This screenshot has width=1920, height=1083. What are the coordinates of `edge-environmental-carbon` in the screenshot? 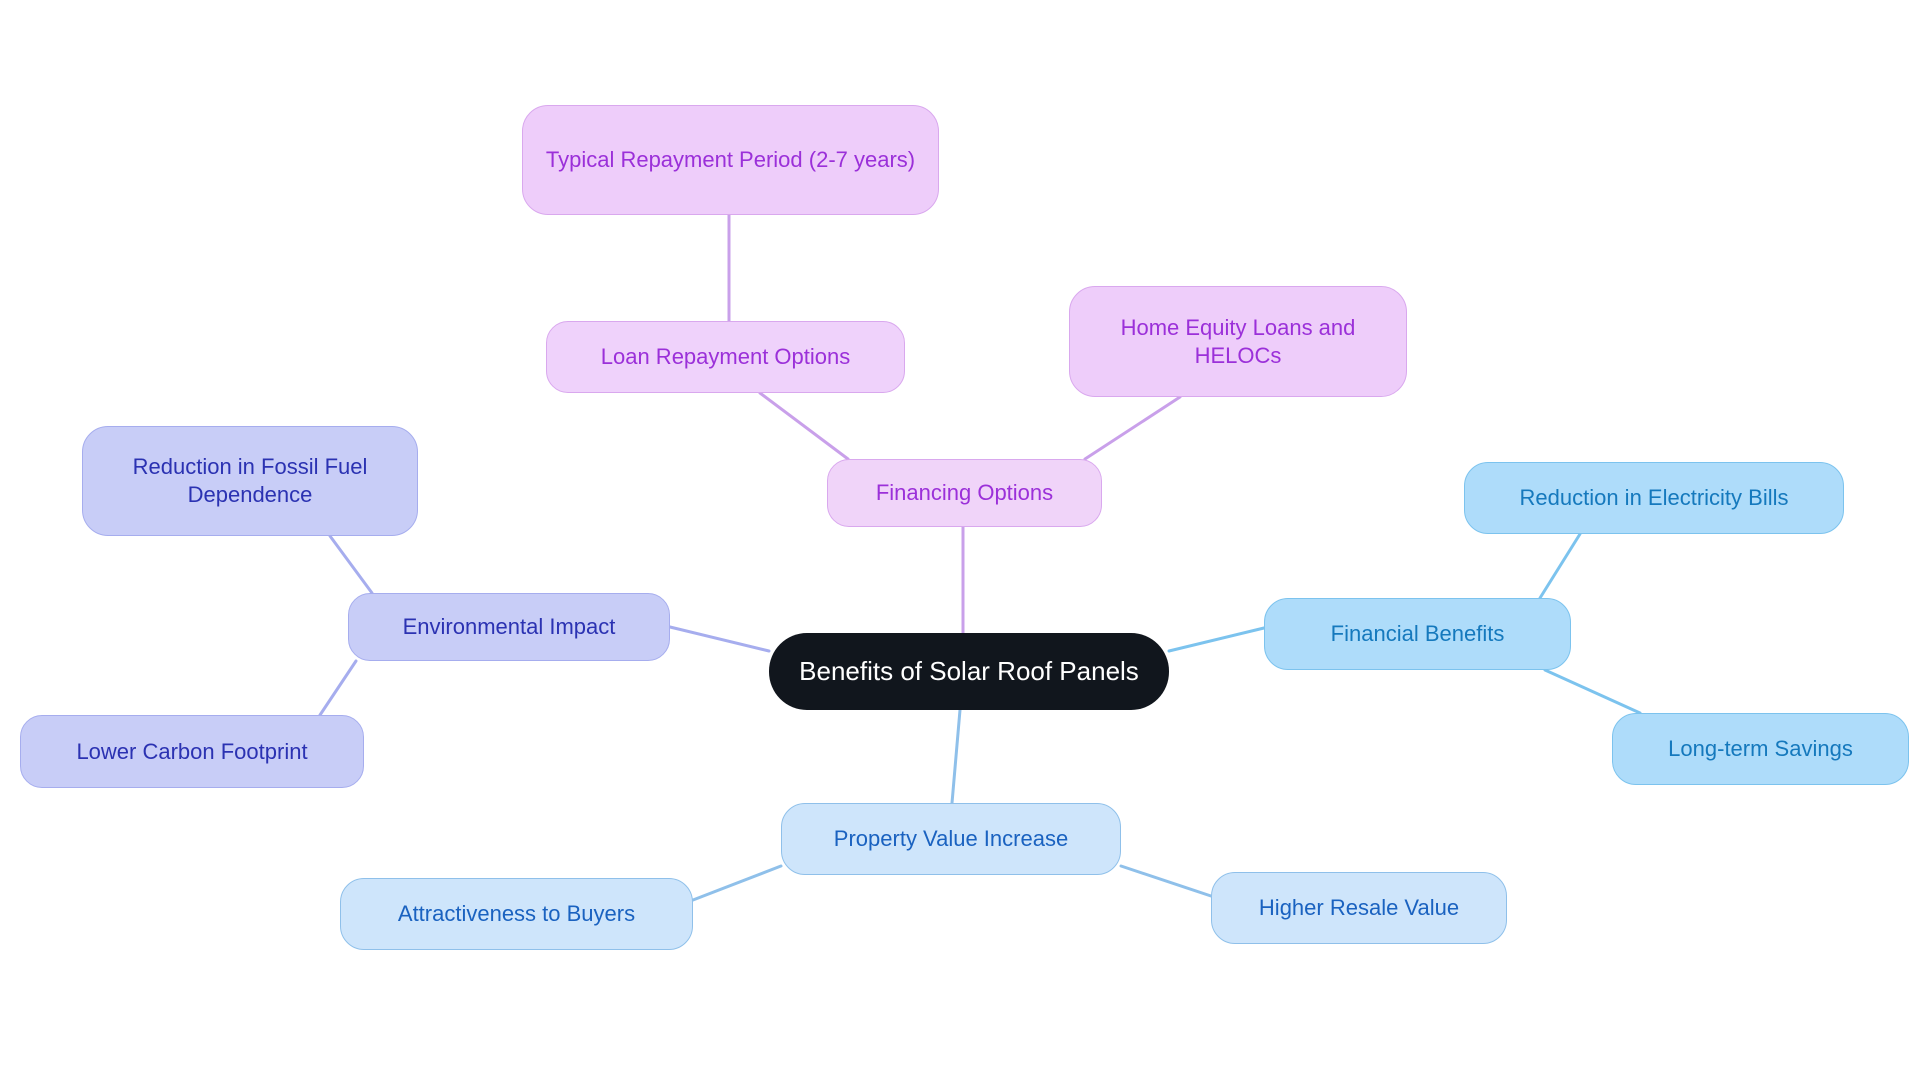 It's located at (338, 688).